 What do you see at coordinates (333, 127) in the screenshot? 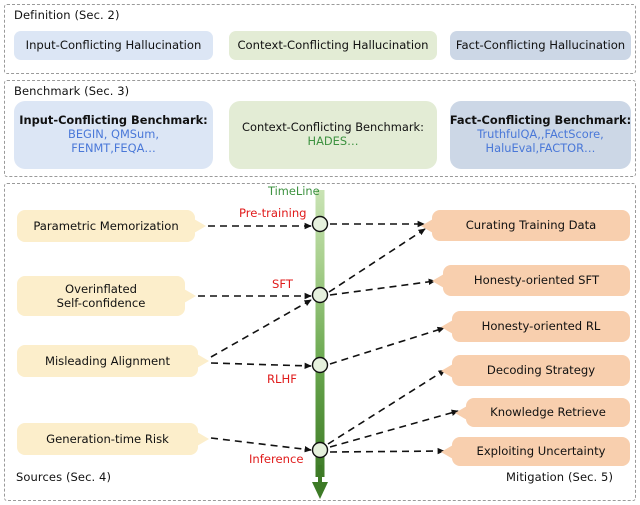
I see `benchmark-heading: Context-Conflicting Benchmark:` at bounding box center [333, 127].